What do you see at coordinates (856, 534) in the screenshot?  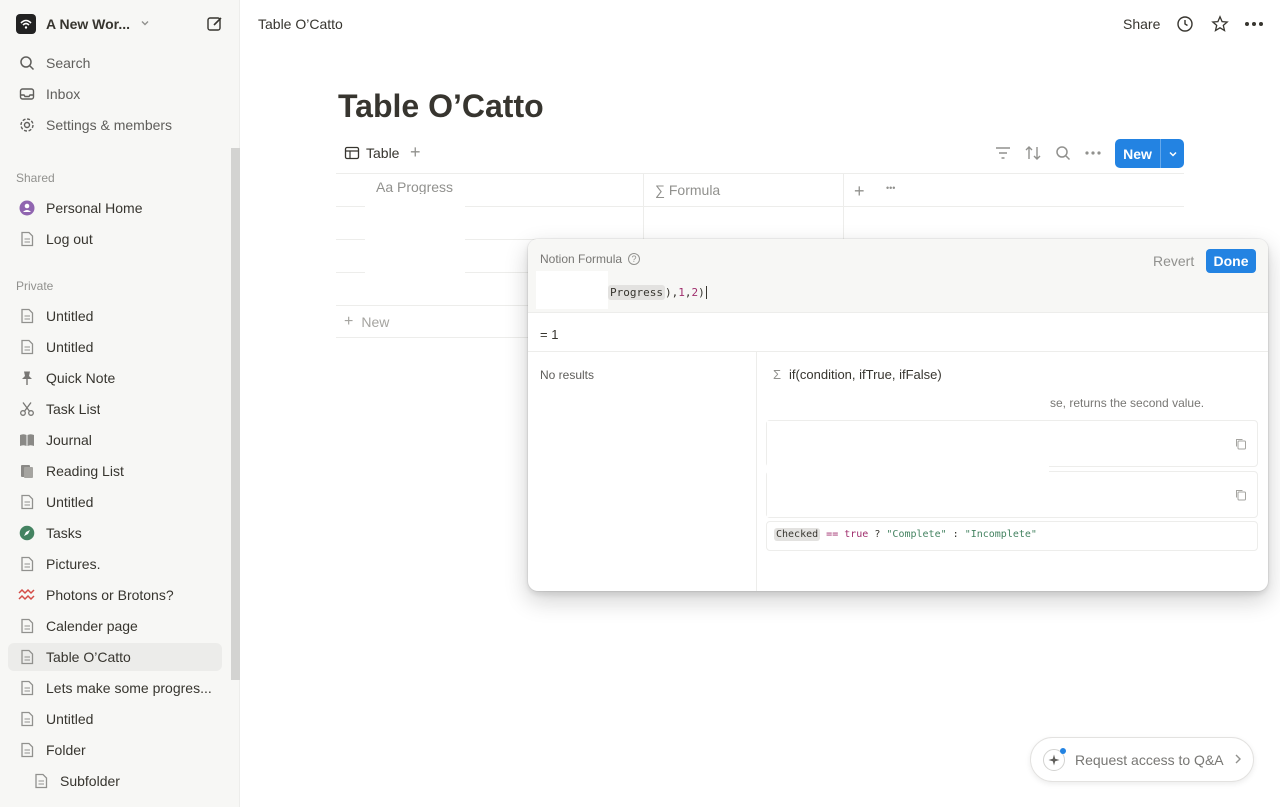 I see `code-keyword: true` at bounding box center [856, 534].